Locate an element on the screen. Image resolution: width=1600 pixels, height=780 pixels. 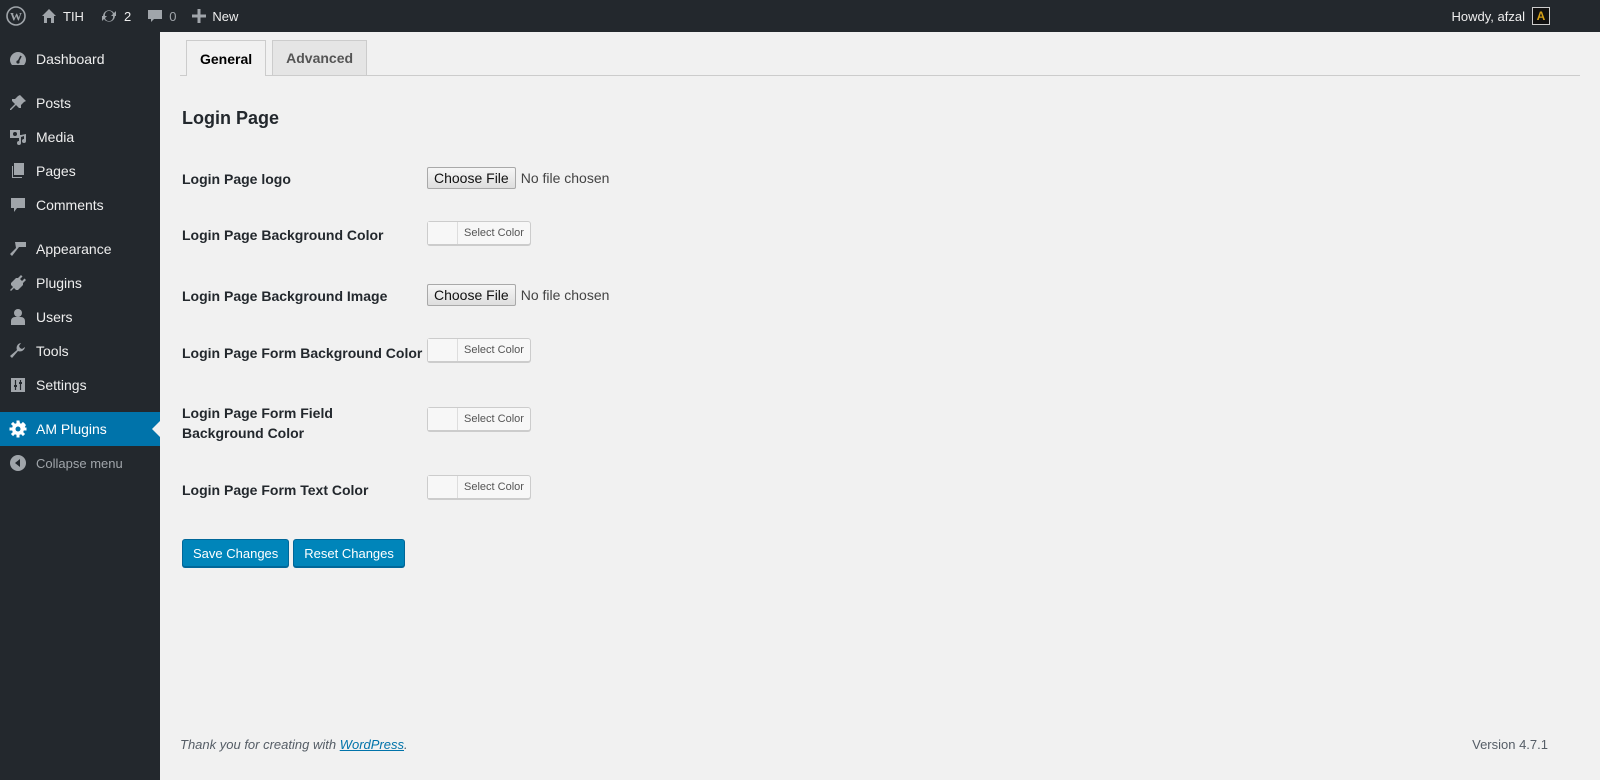
plug-icon is located at coordinates (18, 283).